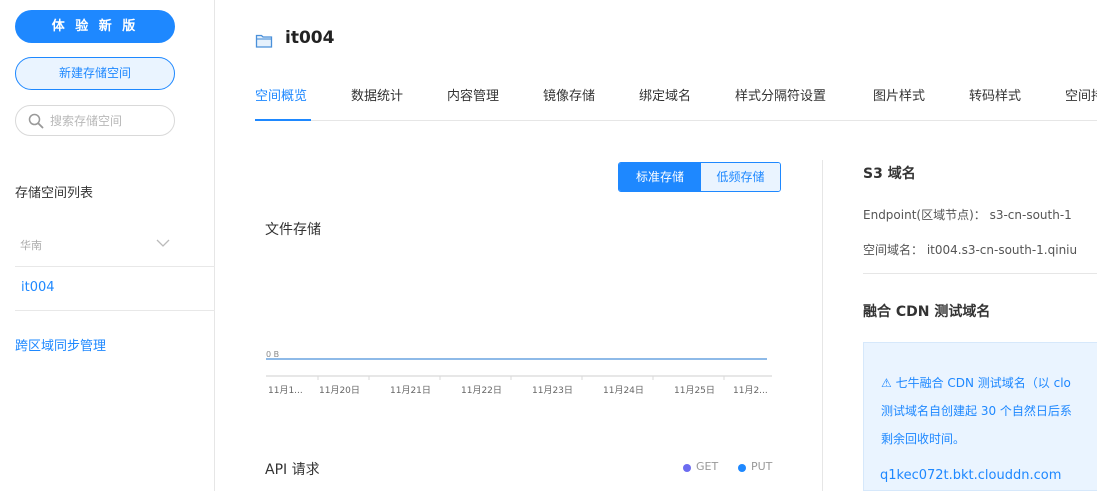  Describe the element at coordinates (60, 344) in the screenshot. I see `cross-region-sync-link: 跨区域同步管理` at that location.